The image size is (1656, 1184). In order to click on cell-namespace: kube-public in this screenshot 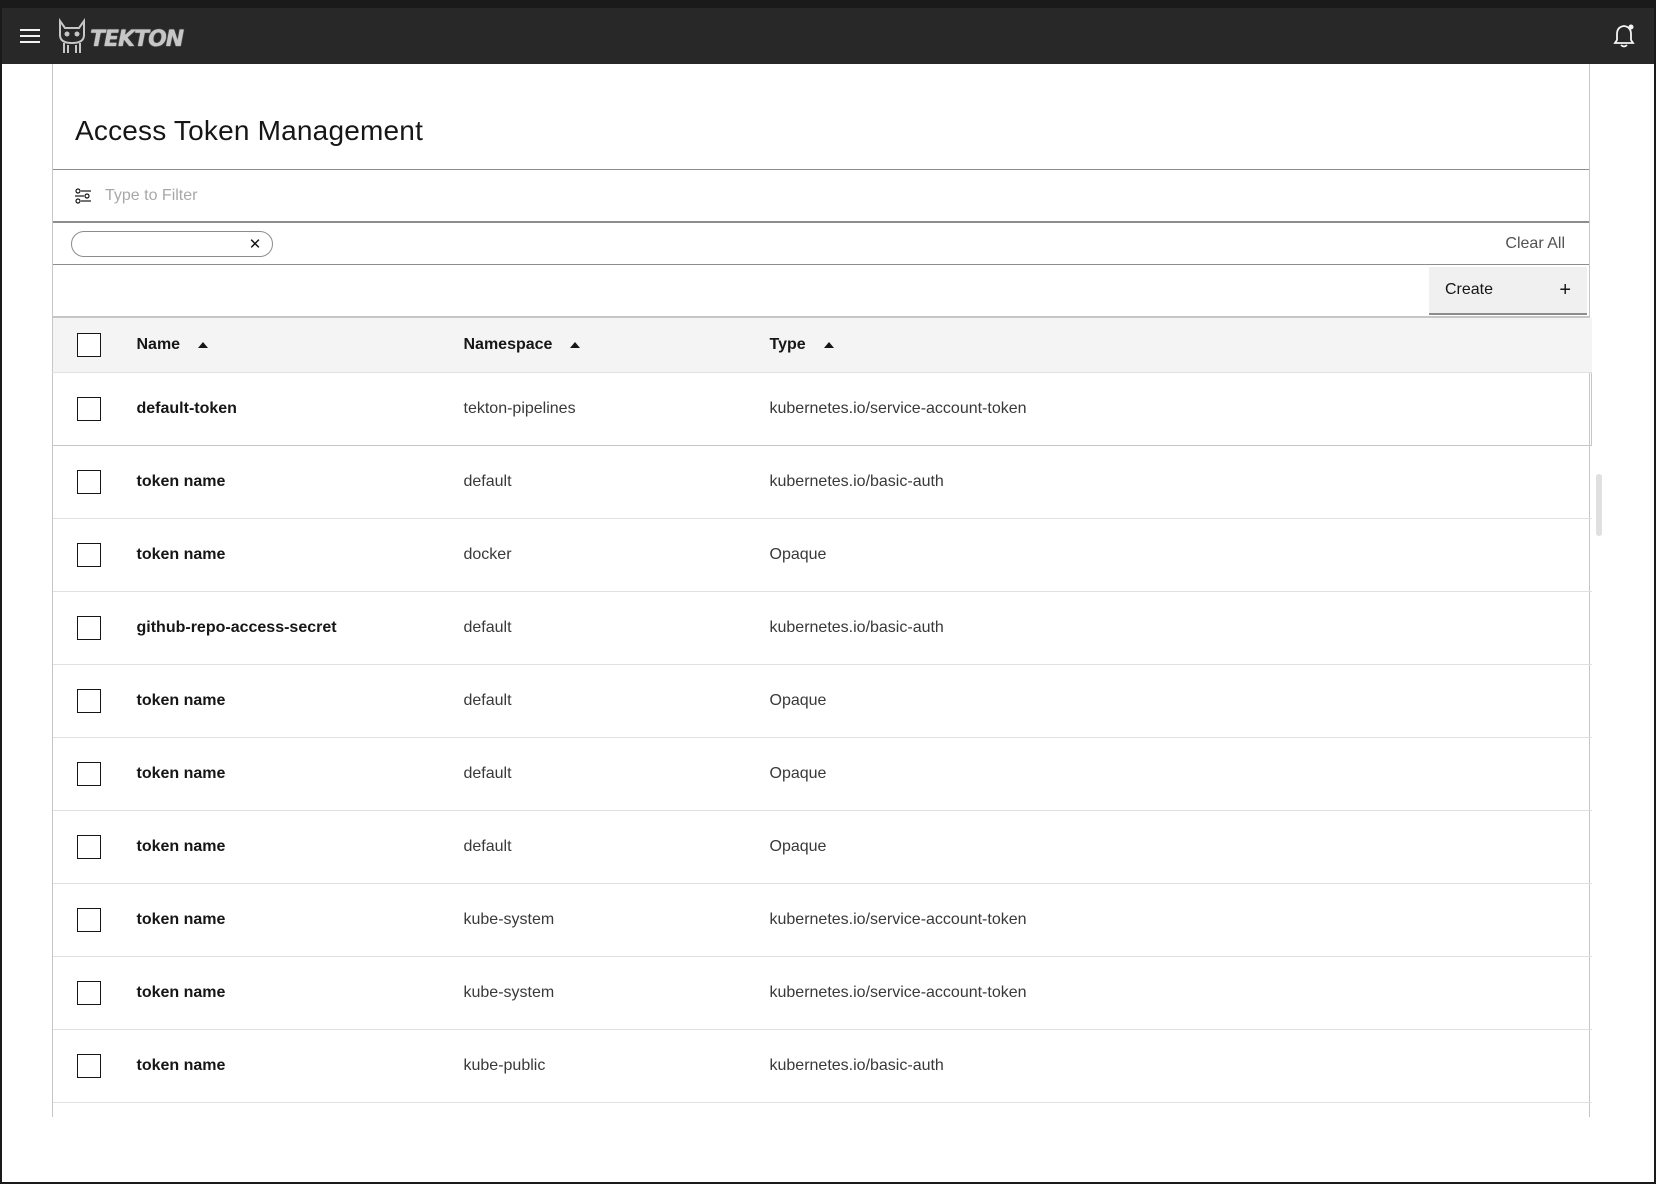, I will do `click(504, 1065)`.